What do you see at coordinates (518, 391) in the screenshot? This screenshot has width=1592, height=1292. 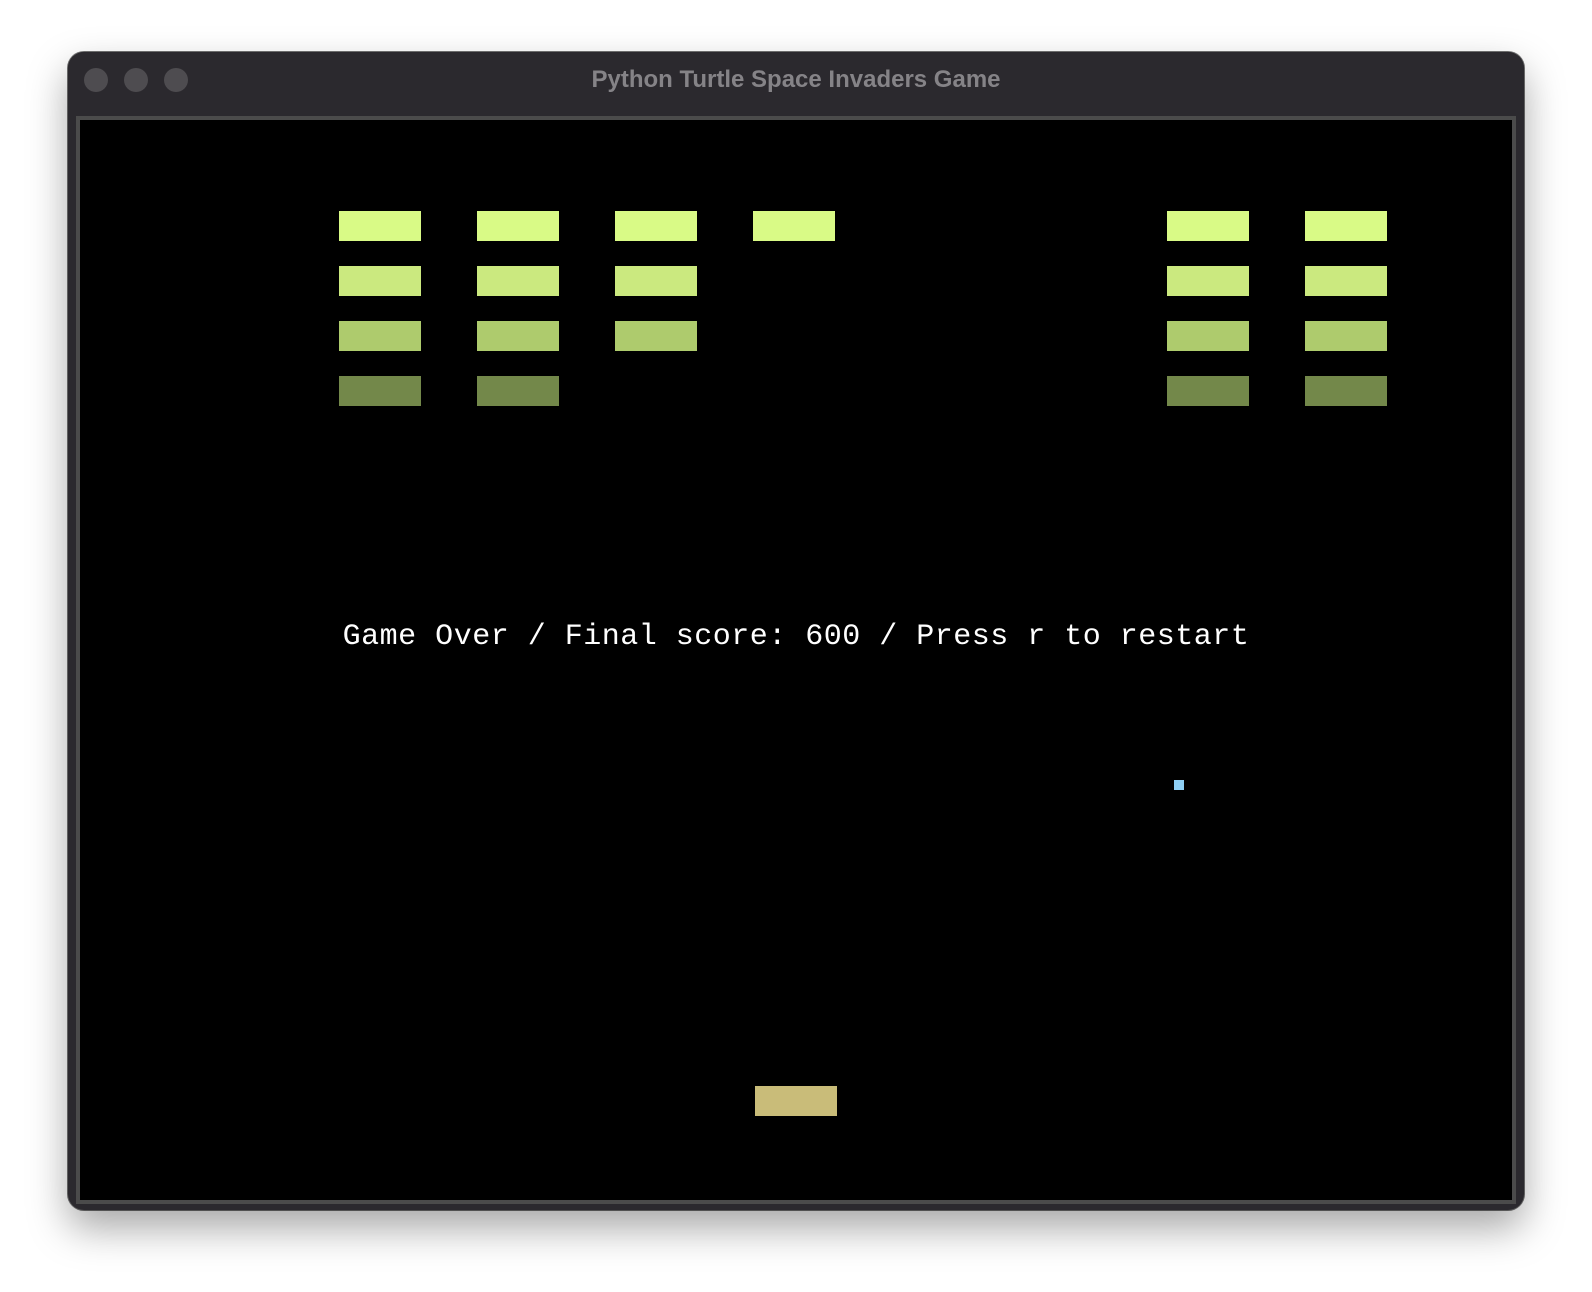 I see `invader-r4-c2` at bounding box center [518, 391].